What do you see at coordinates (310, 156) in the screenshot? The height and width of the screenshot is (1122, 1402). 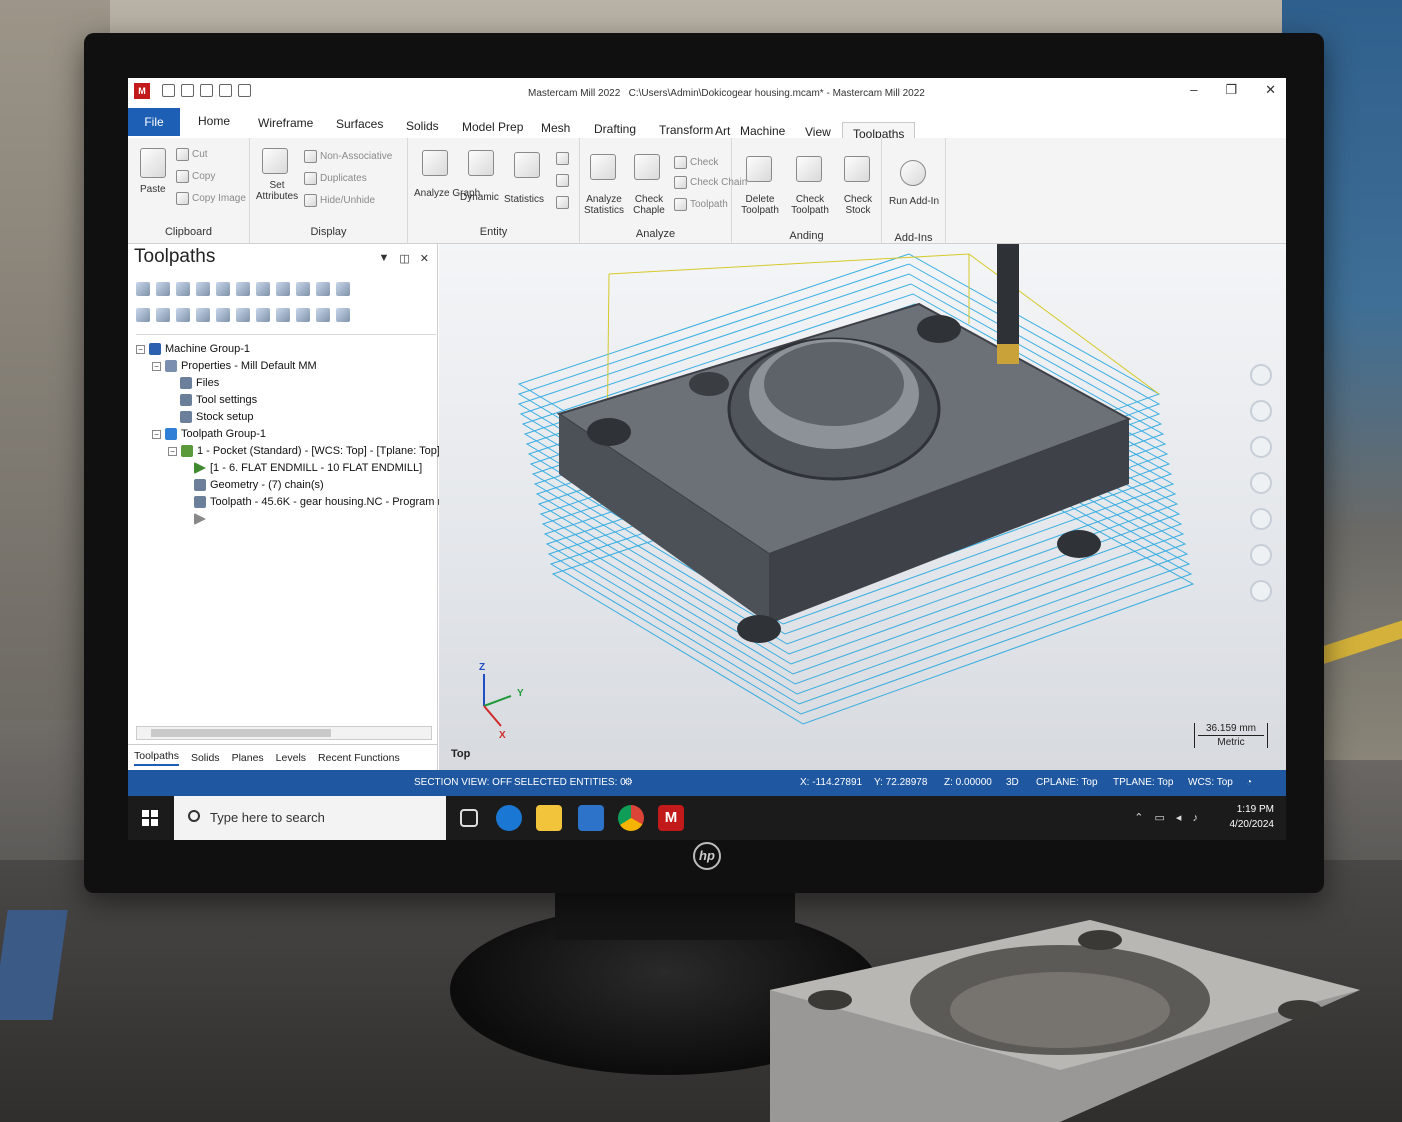 I see `non-associative-icon` at bounding box center [310, 156].